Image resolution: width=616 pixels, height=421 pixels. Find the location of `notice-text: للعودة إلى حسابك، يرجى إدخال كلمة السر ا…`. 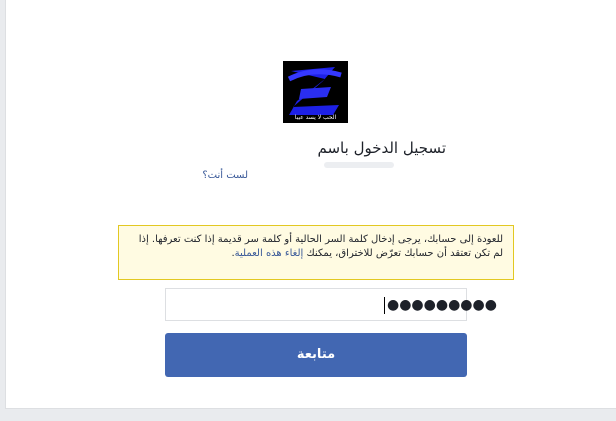

notice-text: للعودة إلى حسابك، يرجى إدخال كلمة السر ا… is located at coordinates (320, 246).